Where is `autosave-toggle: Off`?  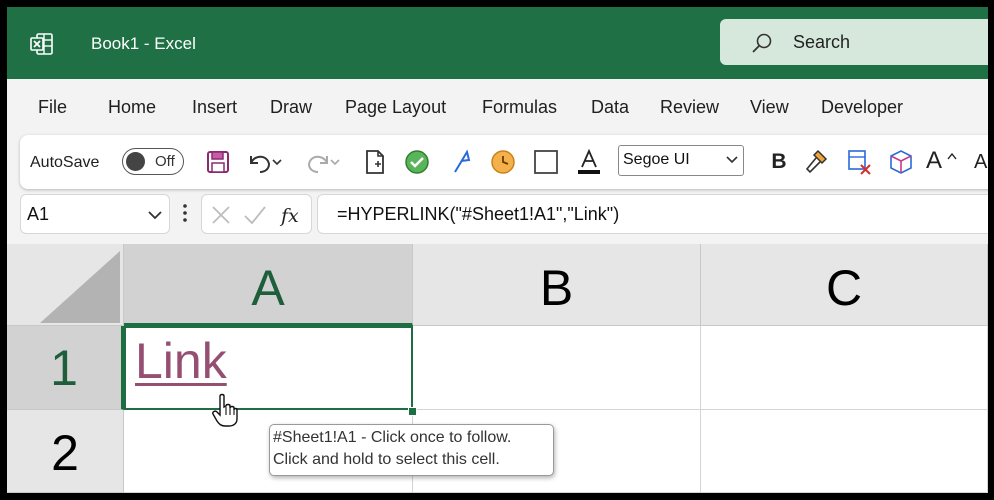 autosave-toggle: Off is located at coordinates (153, 161).